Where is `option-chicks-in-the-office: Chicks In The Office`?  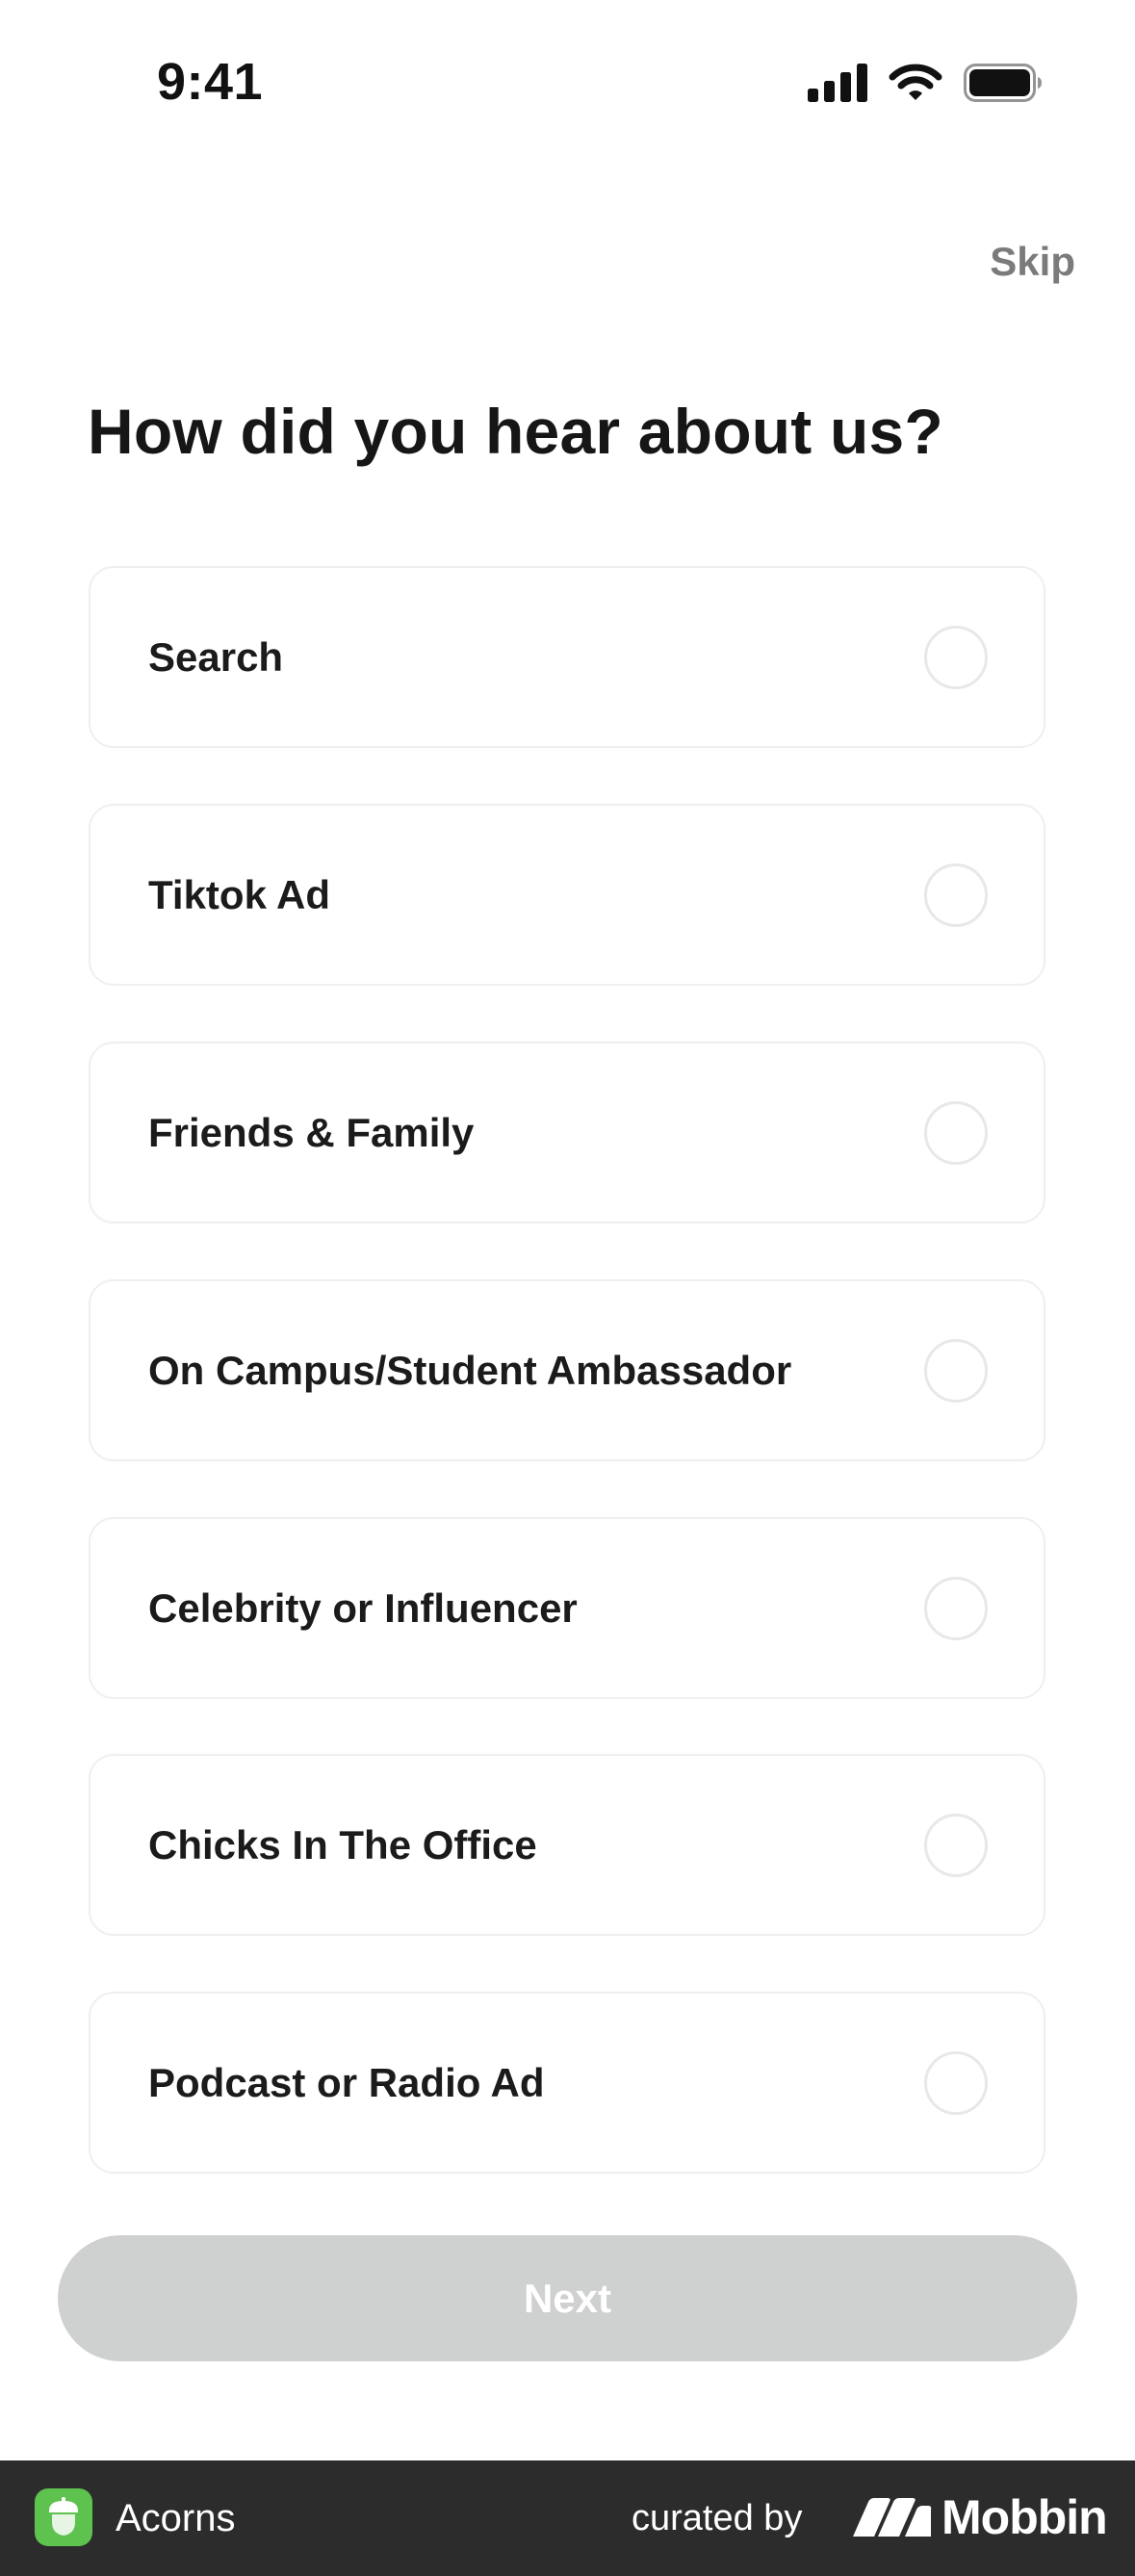
option-chicks-in-the-office: Chicks In The Office is located at coordinates (567, 1845).